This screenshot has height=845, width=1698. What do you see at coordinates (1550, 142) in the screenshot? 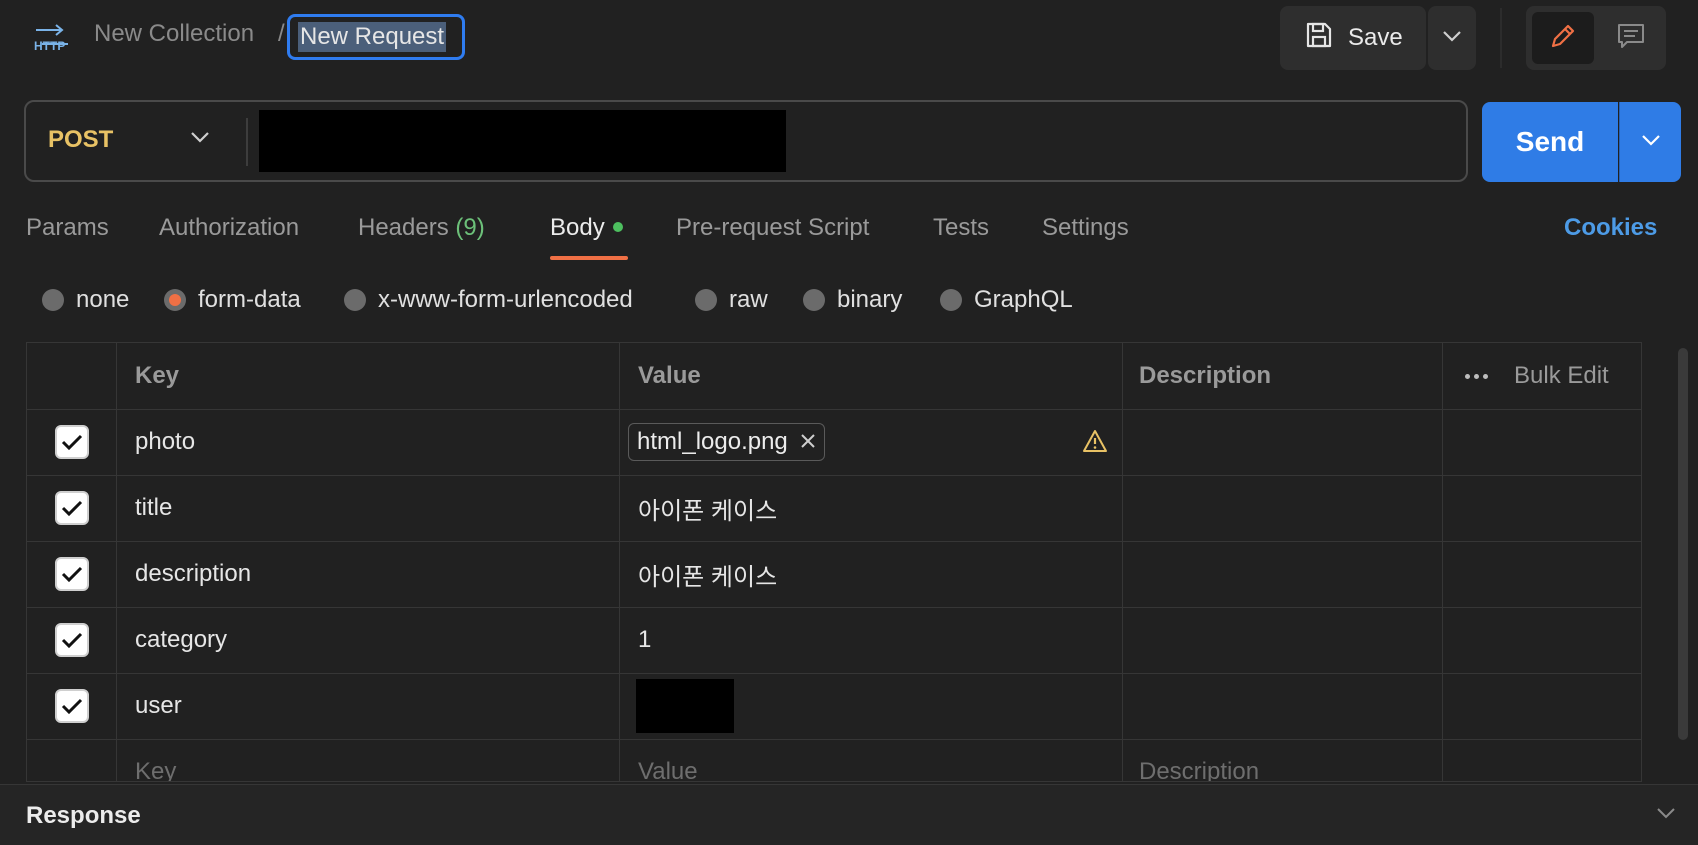
I see `send-button: Send` at bounding box center [1550, 142].